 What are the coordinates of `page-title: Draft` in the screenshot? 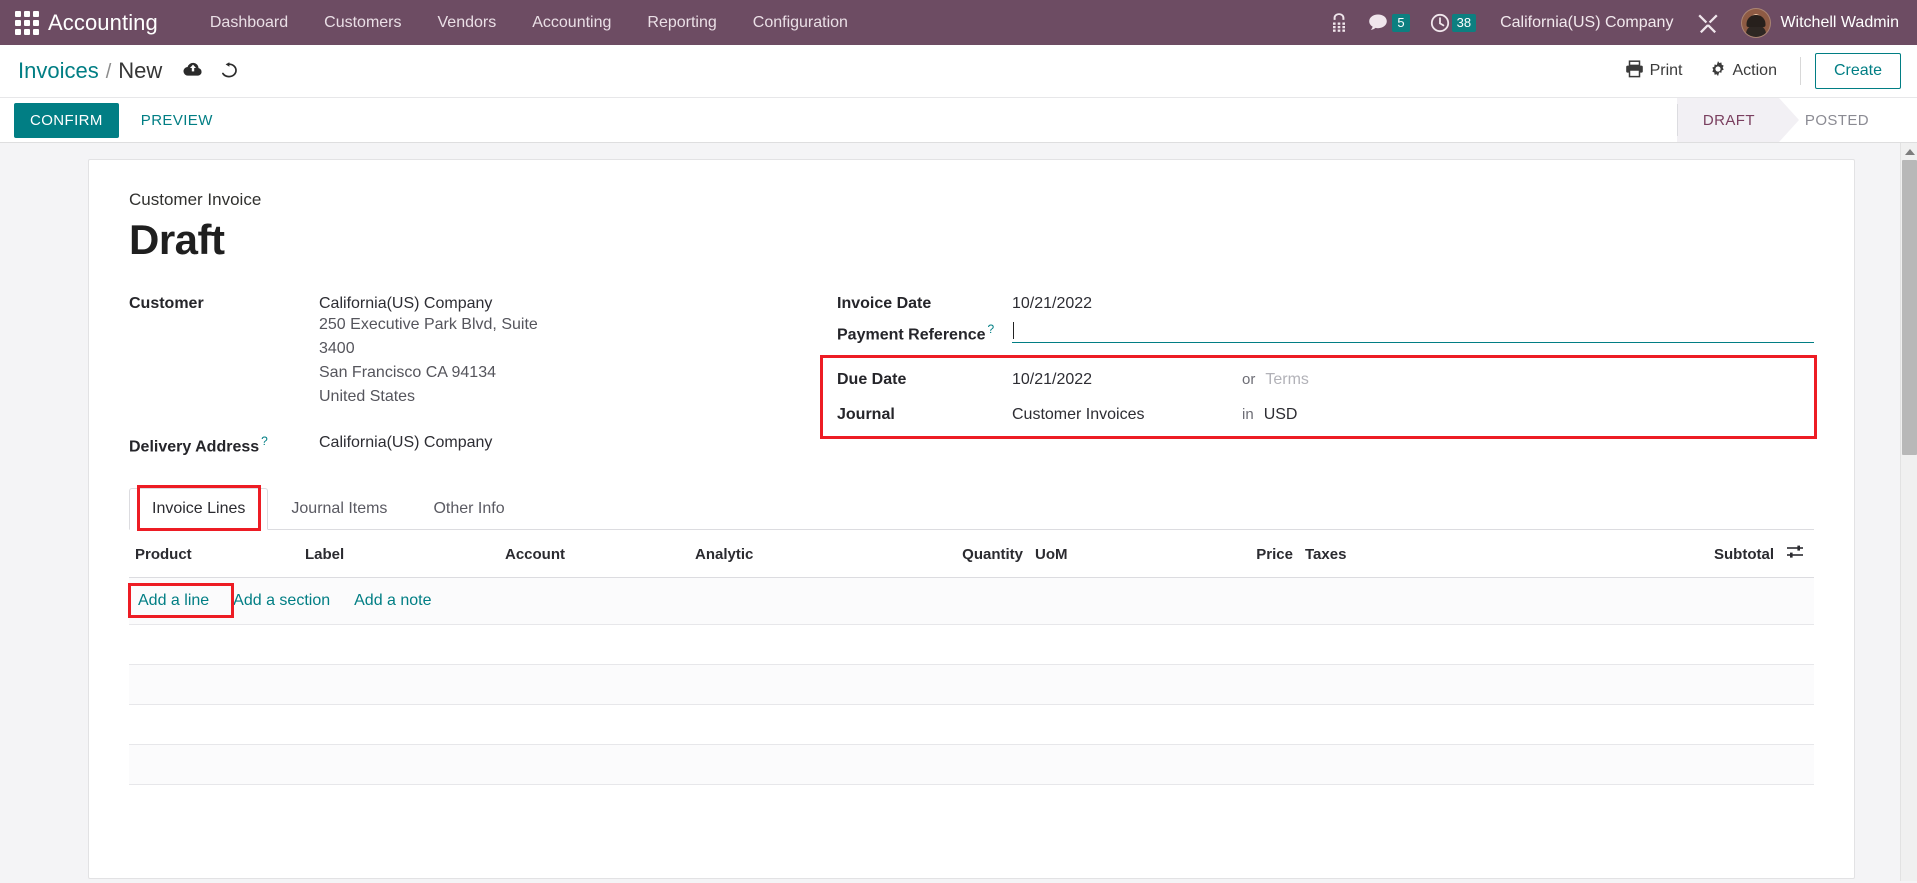 It's located at (177, 239).